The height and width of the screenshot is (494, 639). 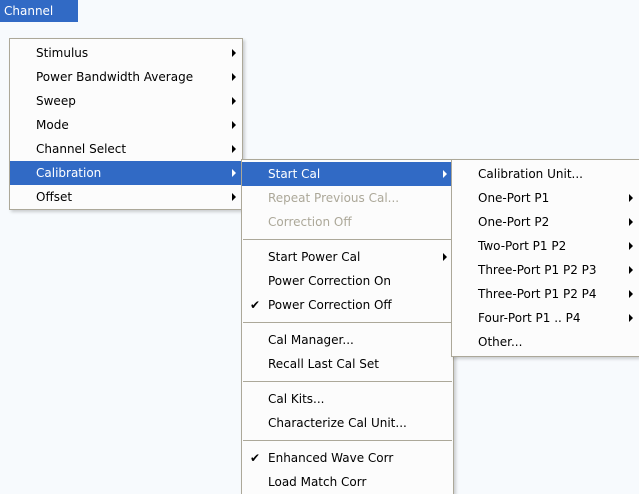 I want to click on menu-item-label: Power Correction On, so click(x=330, y=281).